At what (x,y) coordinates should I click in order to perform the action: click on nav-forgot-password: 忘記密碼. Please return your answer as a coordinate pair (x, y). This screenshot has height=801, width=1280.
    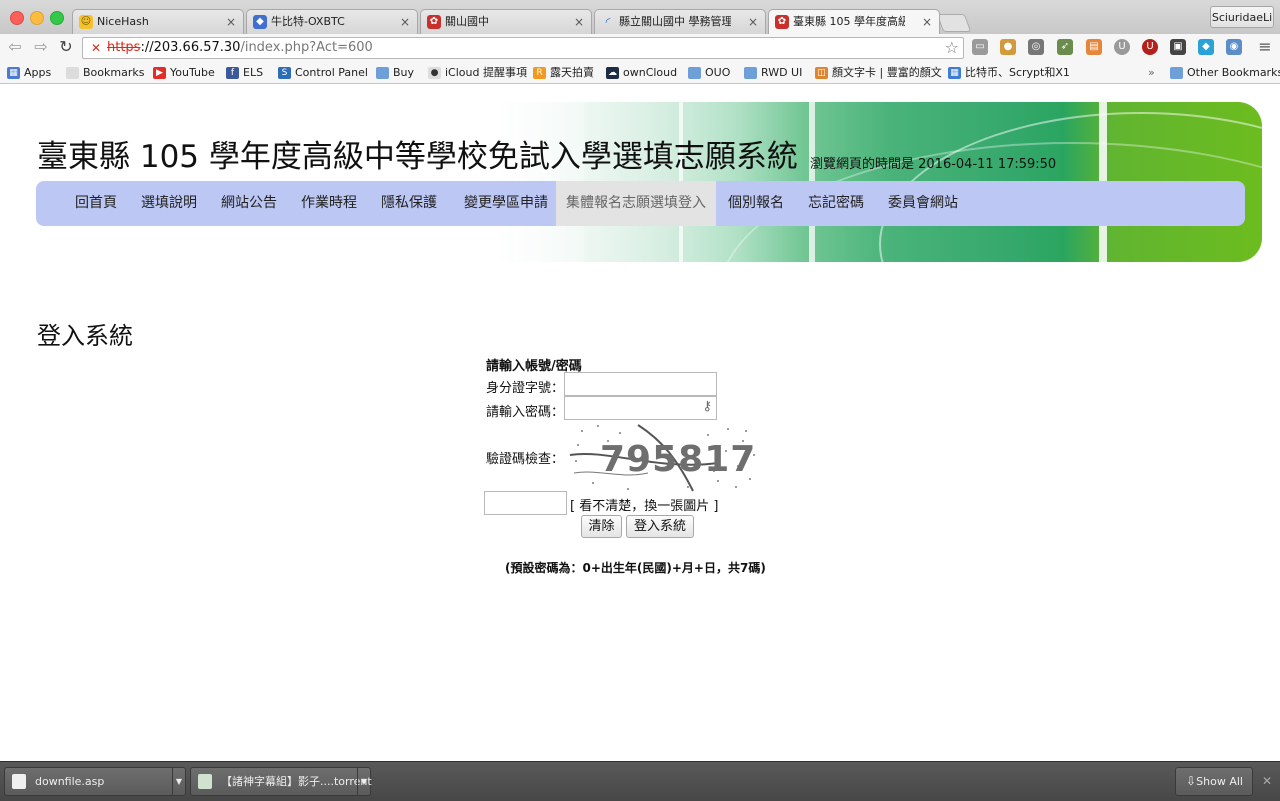
    Looking at the image, I should click on (836, 203).